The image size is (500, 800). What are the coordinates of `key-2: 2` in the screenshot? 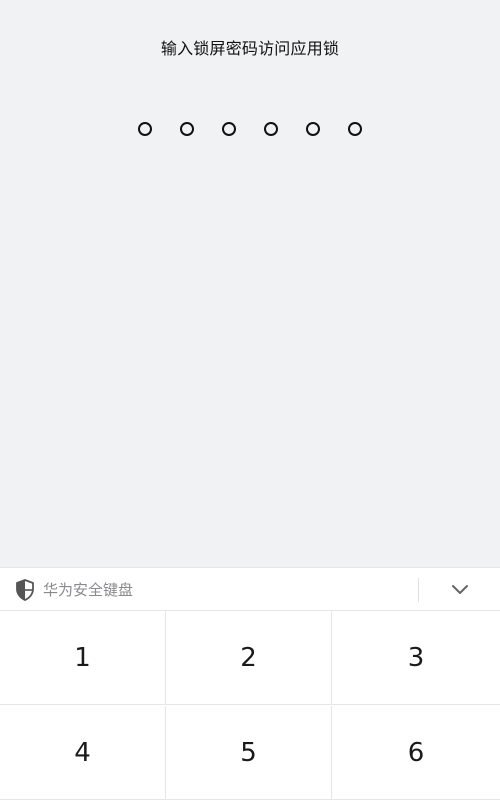 It's located at (249, 658).